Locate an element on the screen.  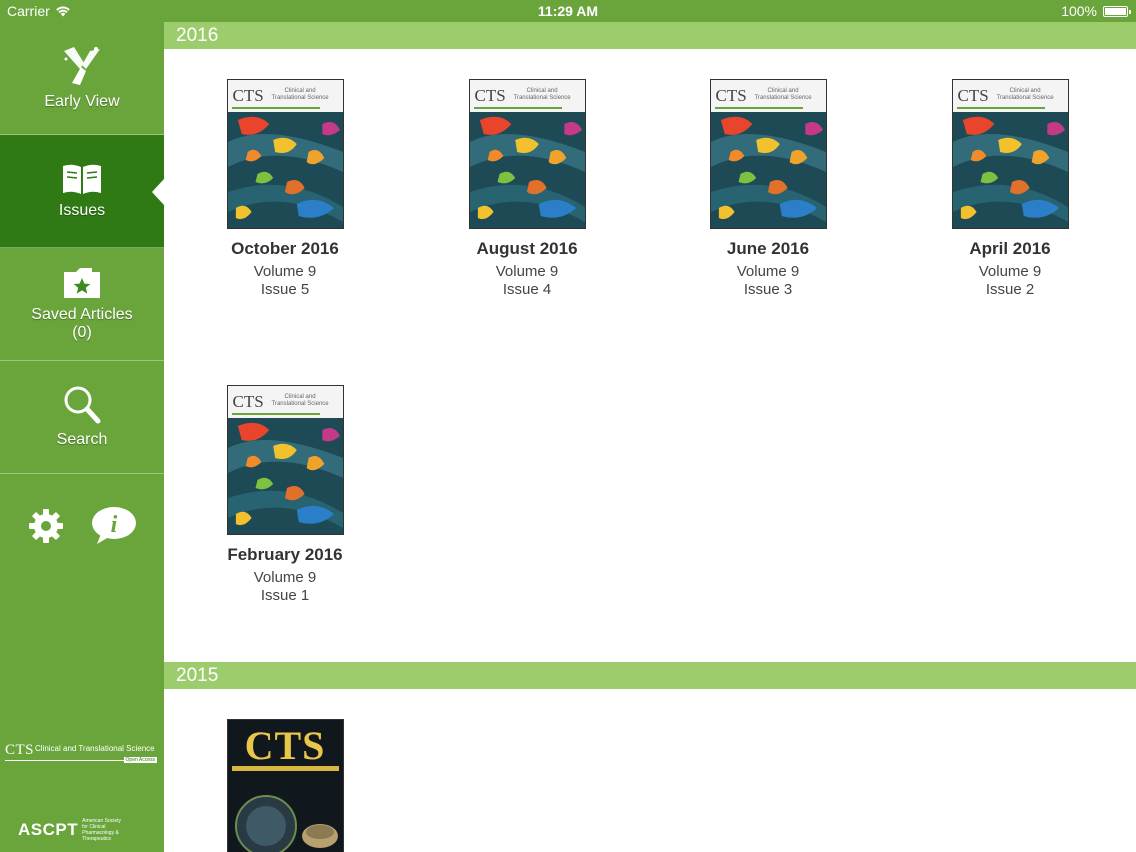
issue-cover: CTS is located at coordinates (285, 785).